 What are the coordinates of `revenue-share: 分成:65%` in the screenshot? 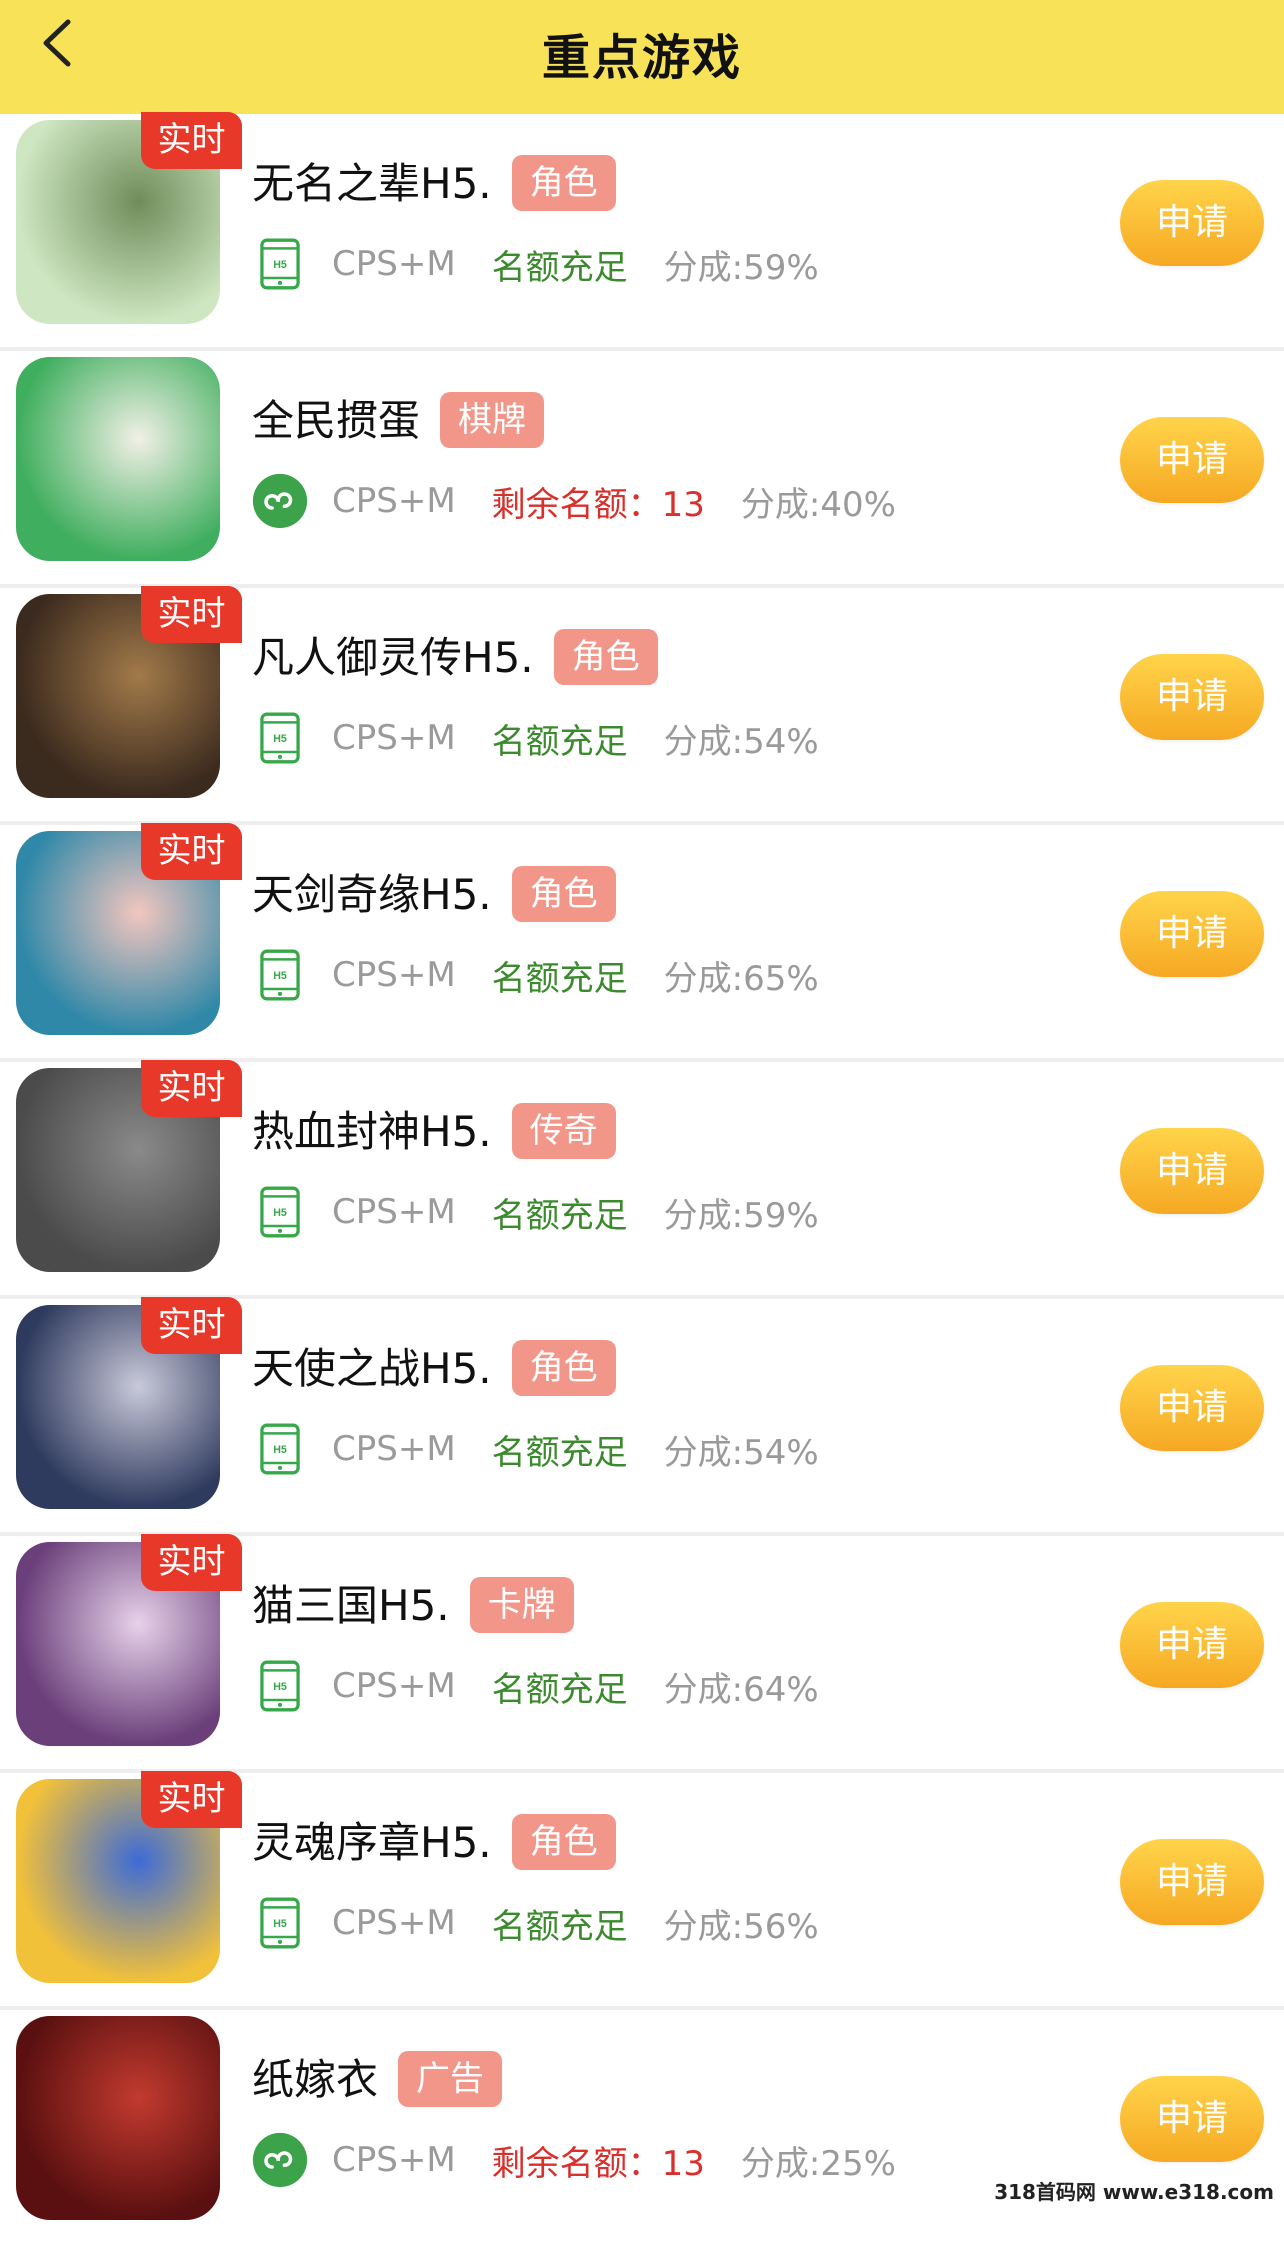 It's located at (741, 978).